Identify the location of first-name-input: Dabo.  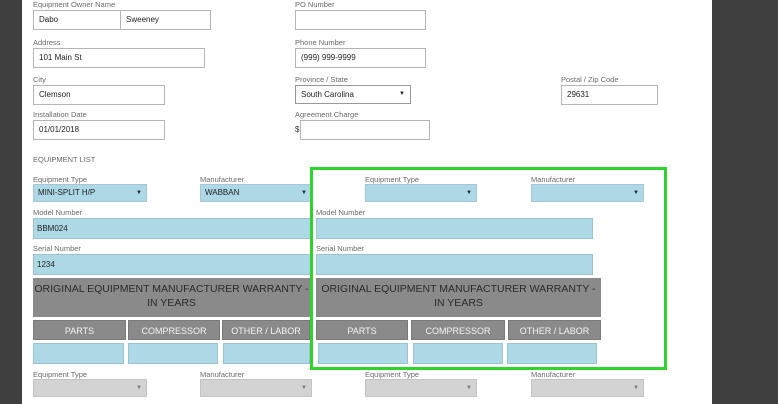
(77, 20).